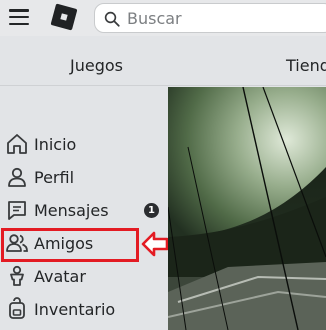  What do you see at coordinates (84, 177) in the screenshot?
I see `sidebar-item-perfil: Perfil` at bounding box center [84, 177].